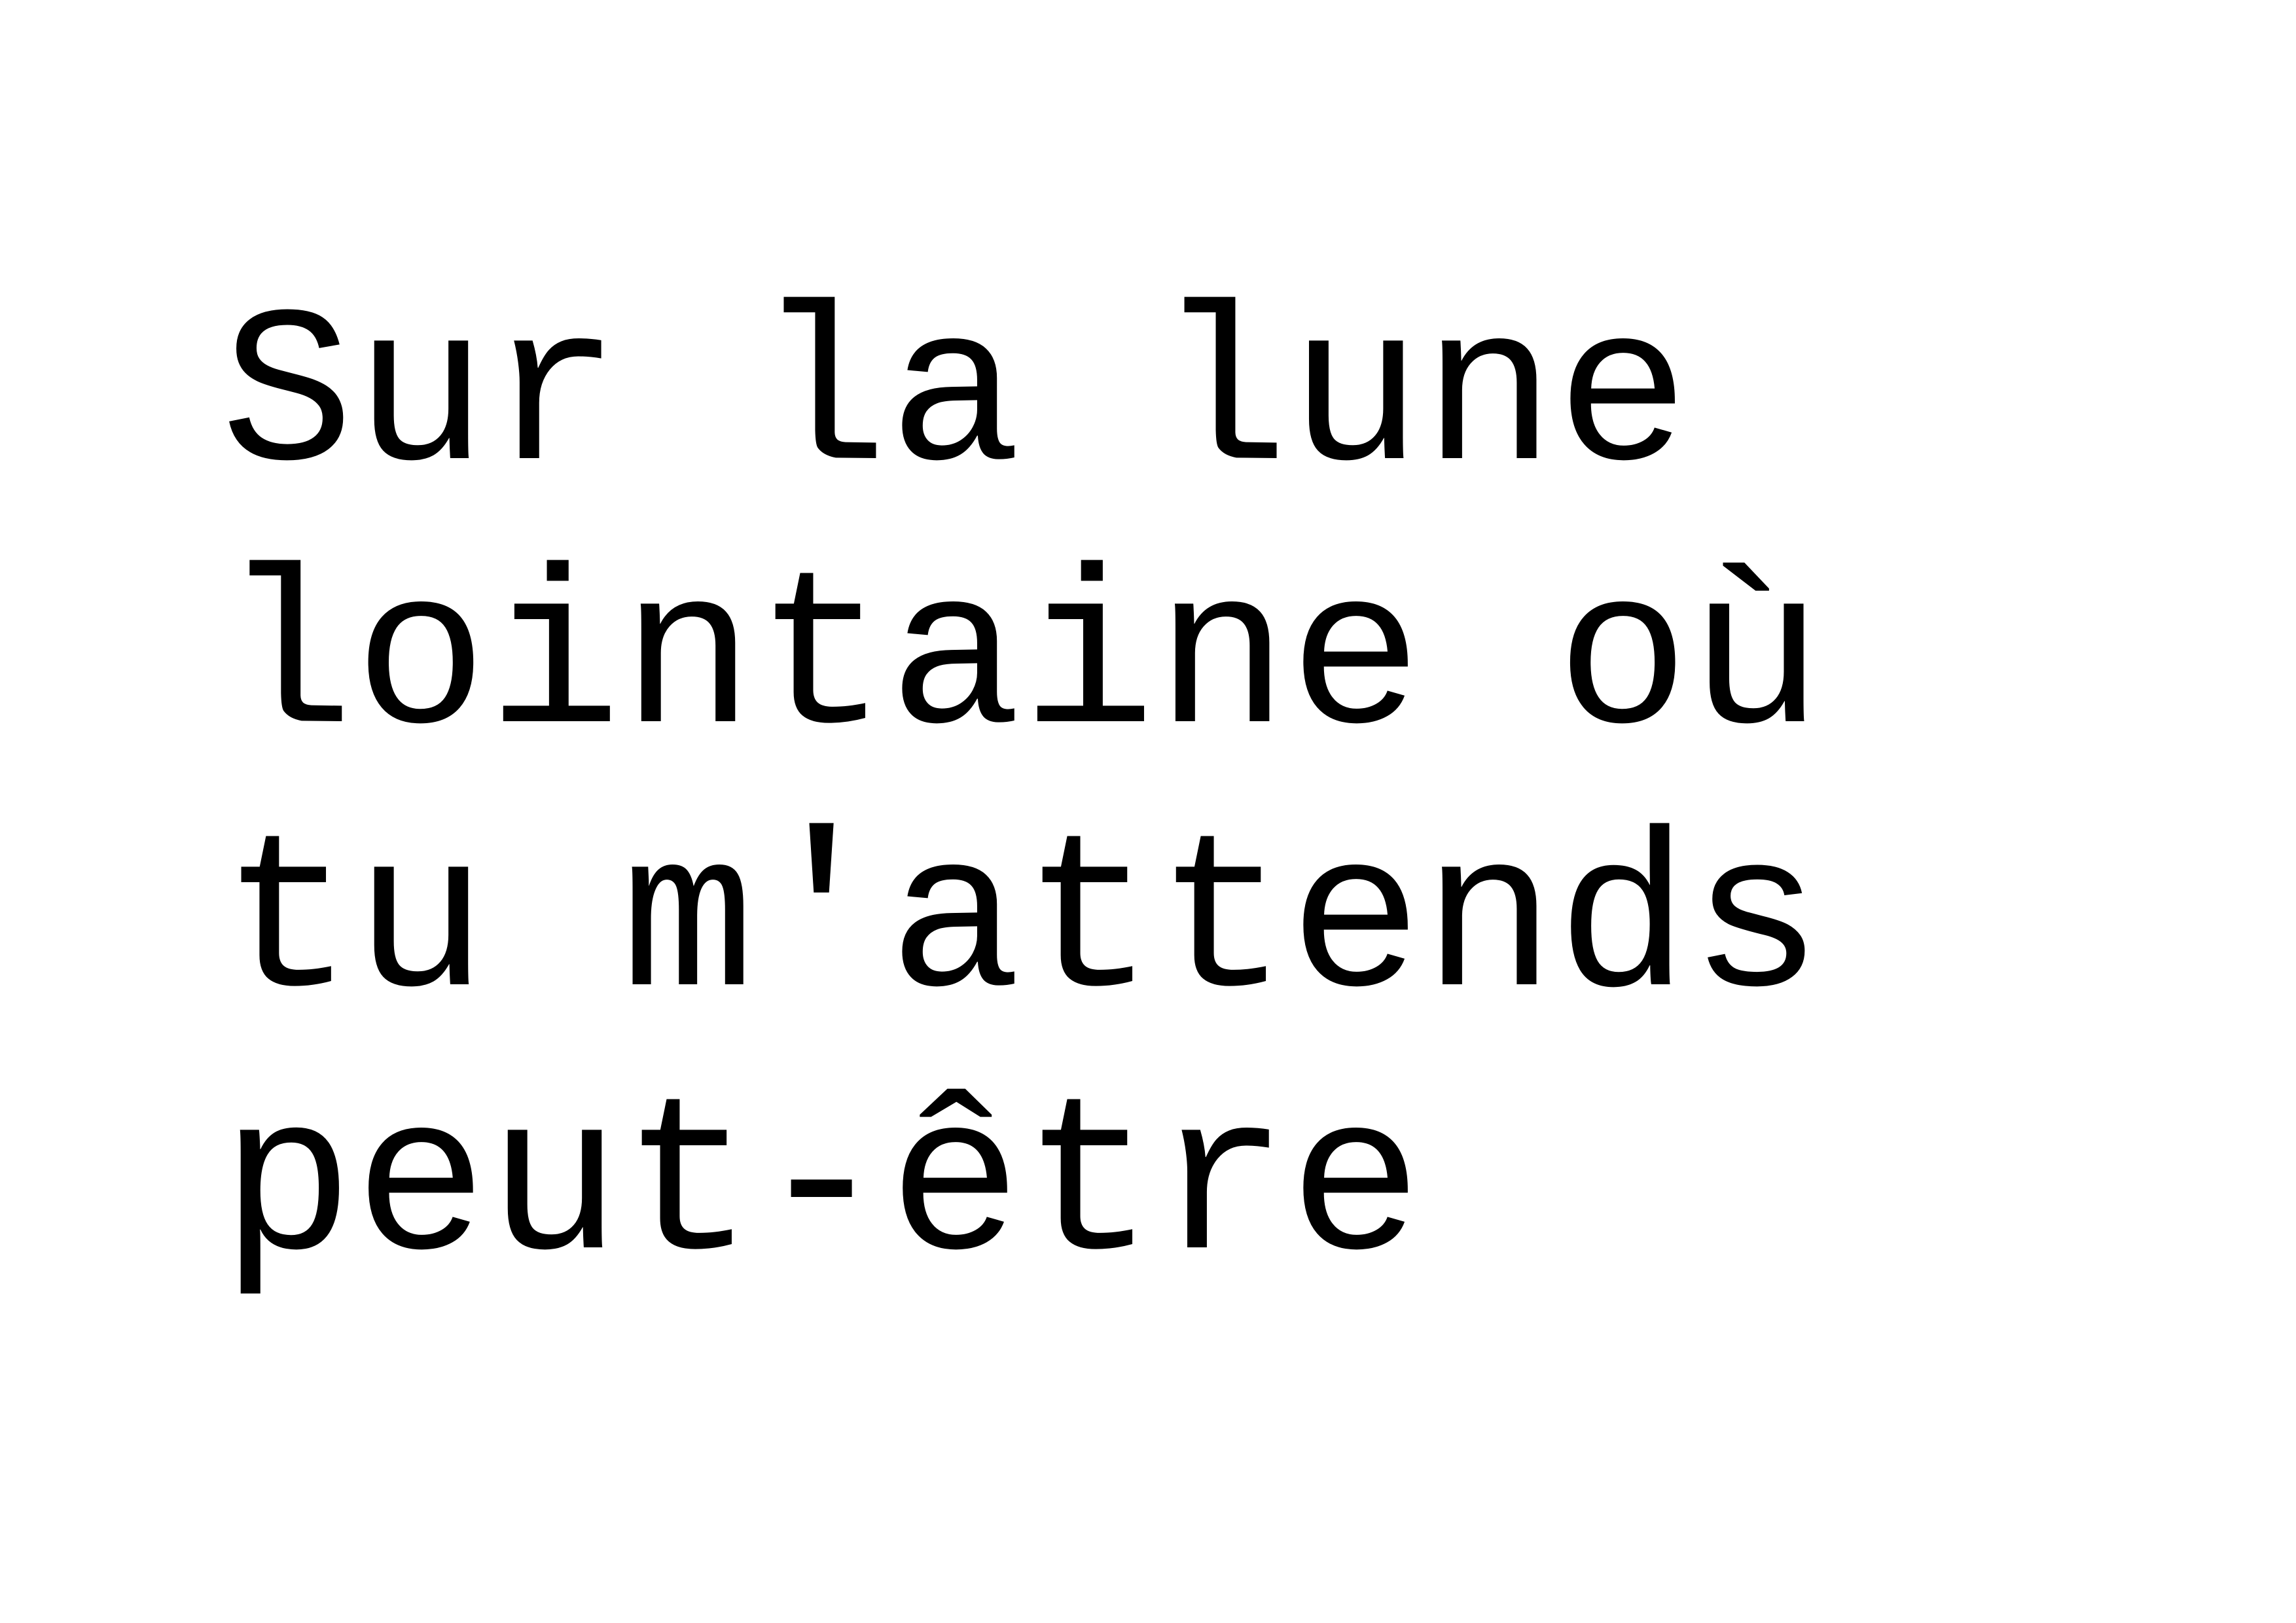 This screenshot has width=2296, height=1623. What do you see at coordinates (822, 1189) in the screenshot?
I see `text-line-4: peut-être` at bounding box center [822, 1189].